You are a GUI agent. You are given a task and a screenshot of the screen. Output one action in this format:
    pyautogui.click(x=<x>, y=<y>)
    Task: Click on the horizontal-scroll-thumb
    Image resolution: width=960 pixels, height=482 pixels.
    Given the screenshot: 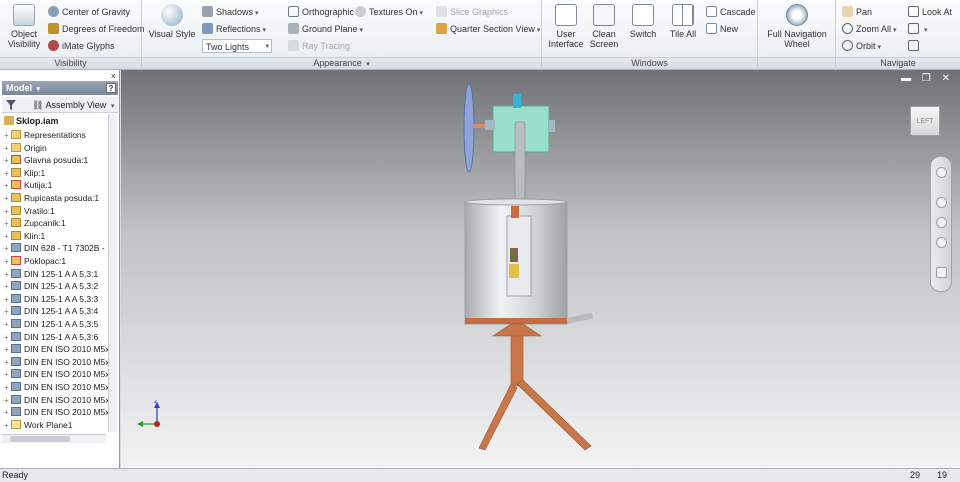 What is the action you would take?
    pyautogui.click(x=40, y=439)
    